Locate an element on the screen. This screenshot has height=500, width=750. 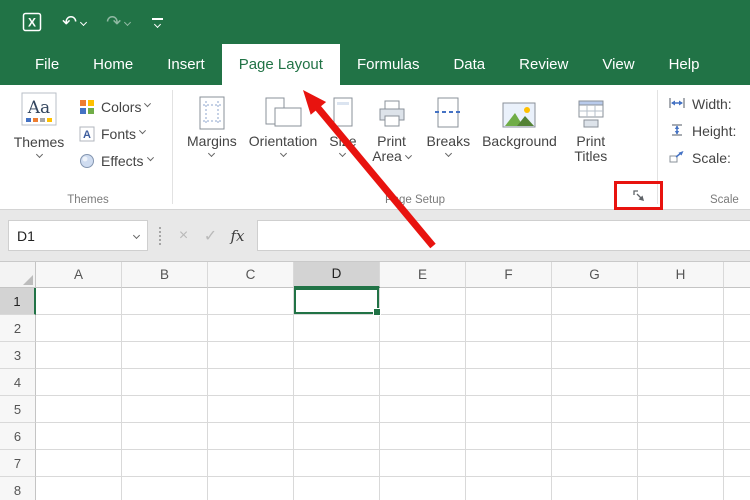
cell-D2 is located at coordinates (337, 328).